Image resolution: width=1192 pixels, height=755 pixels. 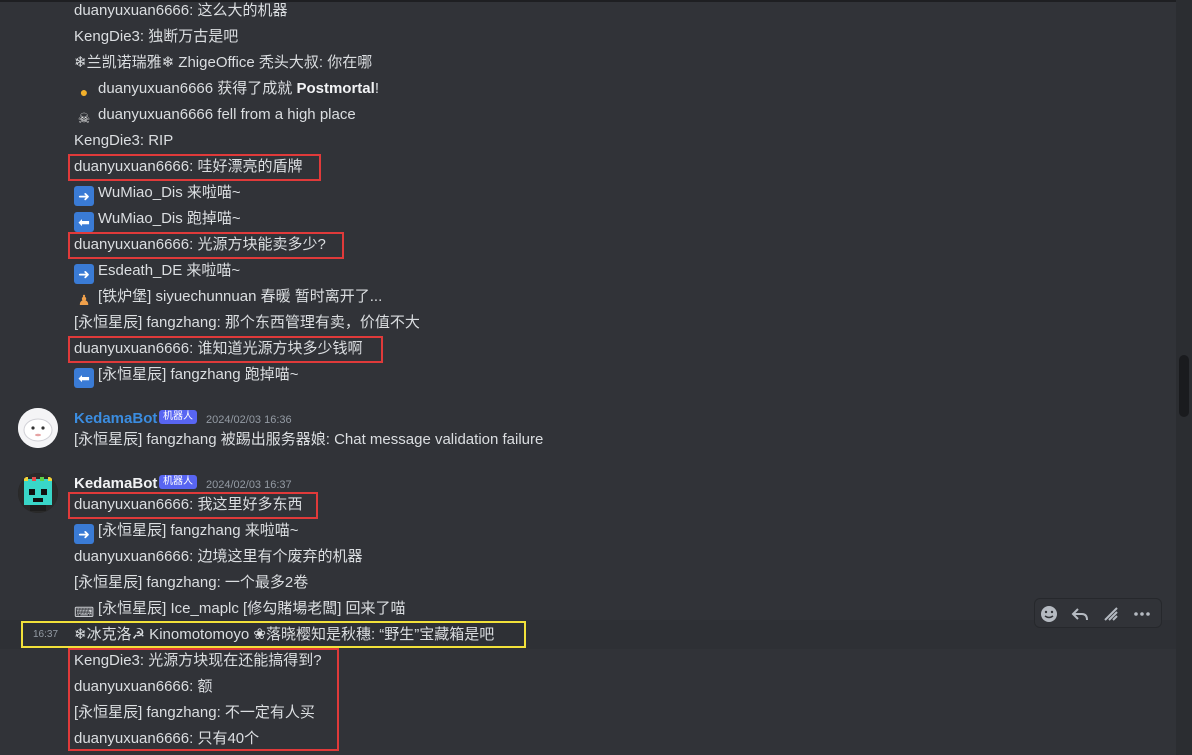 What do you see at coordinates (1049, 614) in the screenshot?
I see `add-reaction-icon` at bounding box center [1049, 614].